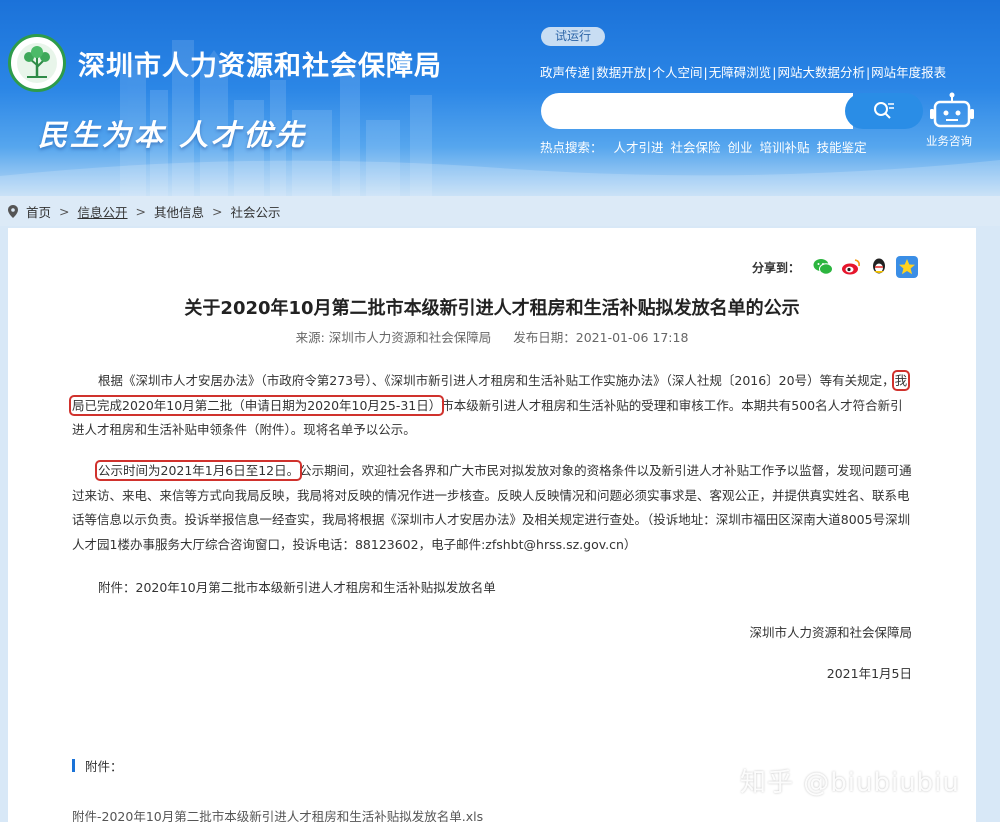 This screenshot has width=1000, height=822. Describe the element at coordinates (198, 470) in the screenshot. I see `highlighted-text: 公示时间为2021年1月6日至12日。` at that location.